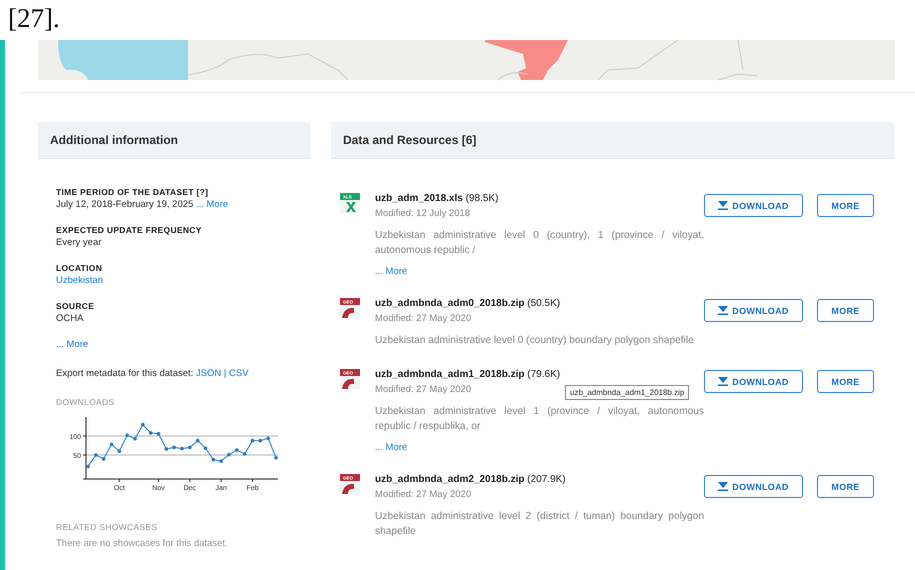 The height and width of the screenshot is (570, 915). Describe the element at coordinates (535, 341) in the screenshot. I see `resource-description: Uzbekistan administrative level 0 (country) boundary polygon shapefile` at that location.